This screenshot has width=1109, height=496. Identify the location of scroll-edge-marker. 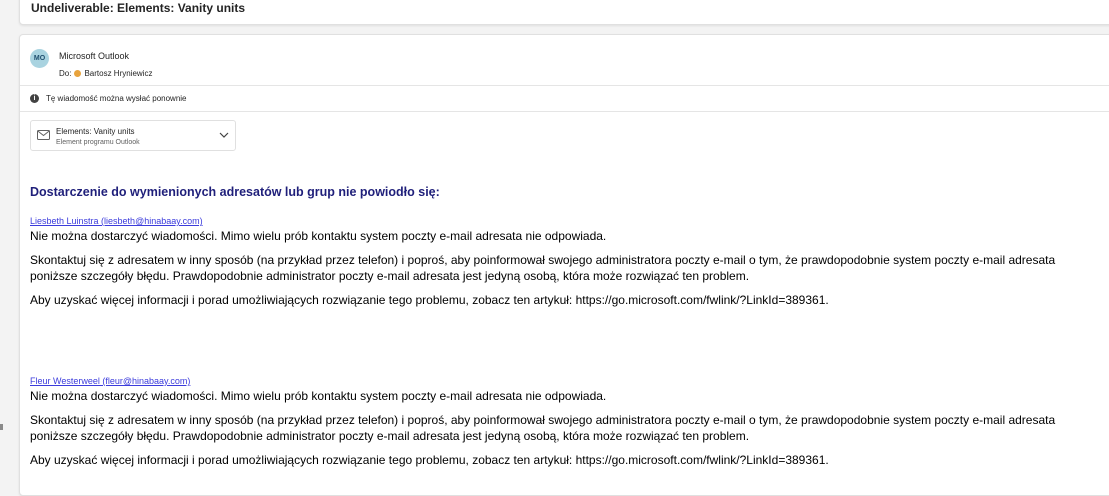
(1, 427).